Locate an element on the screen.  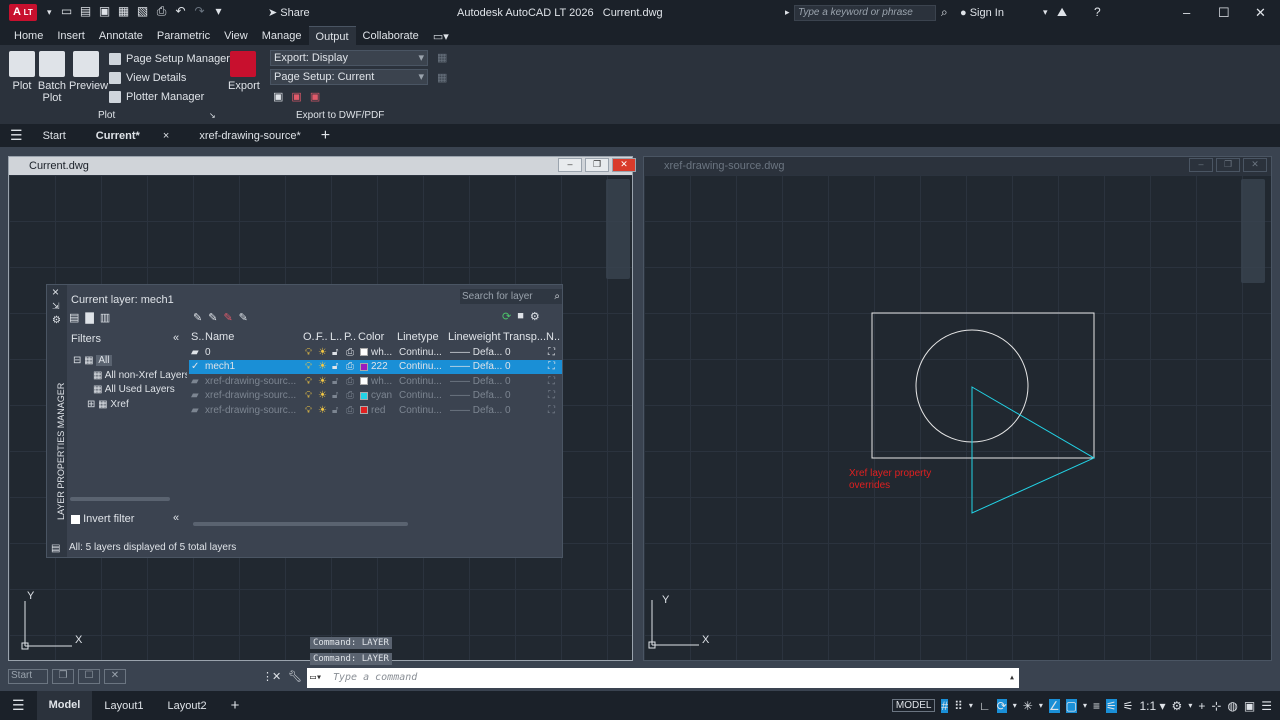
palette-menu-icon: ▤ is located at coordinates (55, 548).